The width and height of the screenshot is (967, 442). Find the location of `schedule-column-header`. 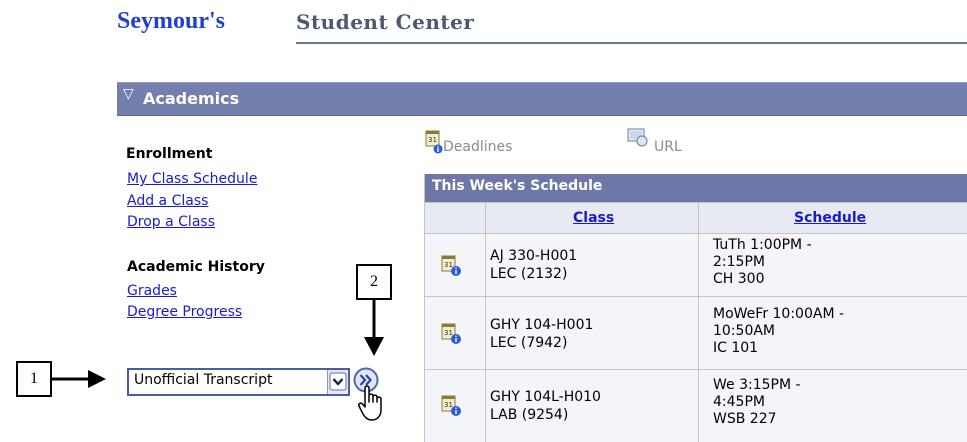

schedule-column-header is located at coordinates (696, 218).